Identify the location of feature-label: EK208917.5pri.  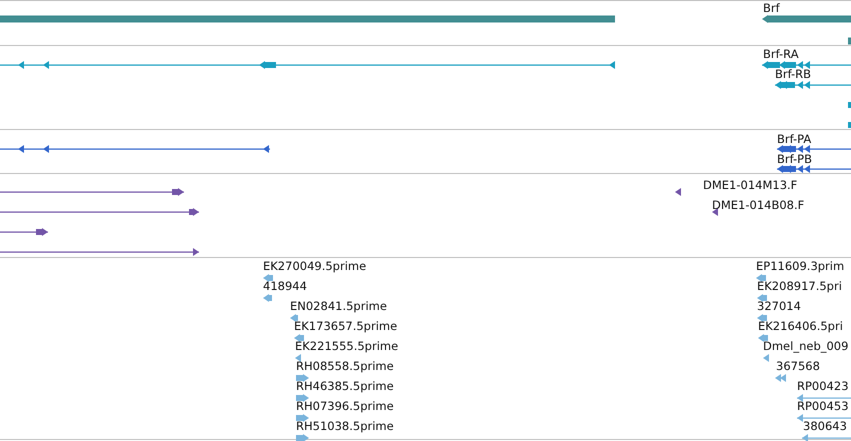
(799, 286).